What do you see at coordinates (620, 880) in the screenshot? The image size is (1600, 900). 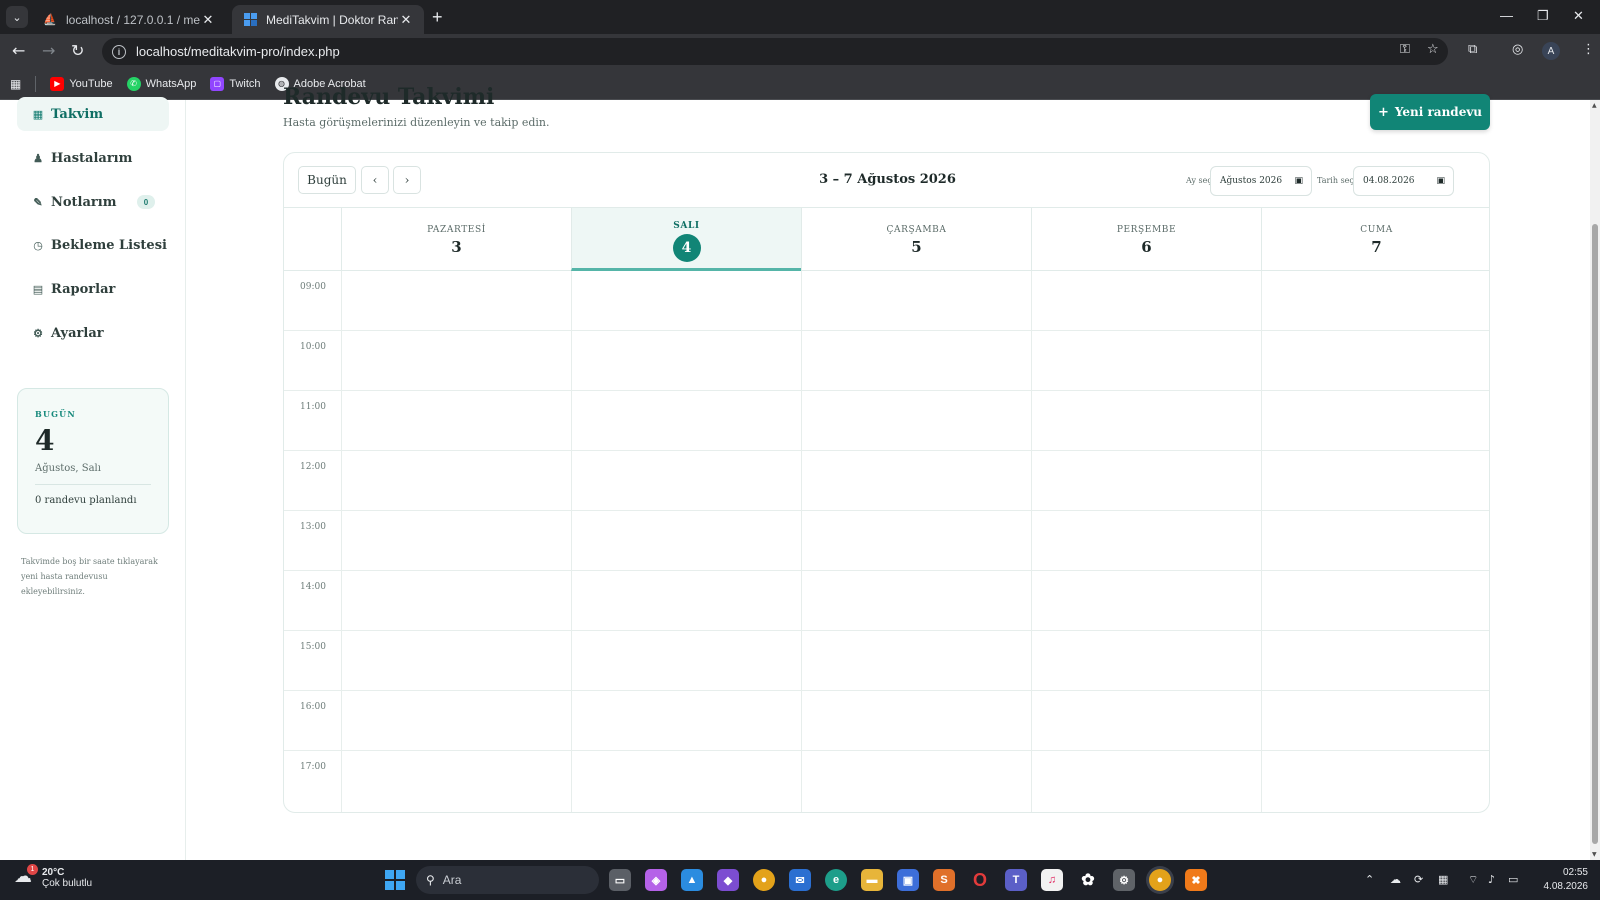 I see `task-view-icon: ▭` at bounding box center [620, 880].